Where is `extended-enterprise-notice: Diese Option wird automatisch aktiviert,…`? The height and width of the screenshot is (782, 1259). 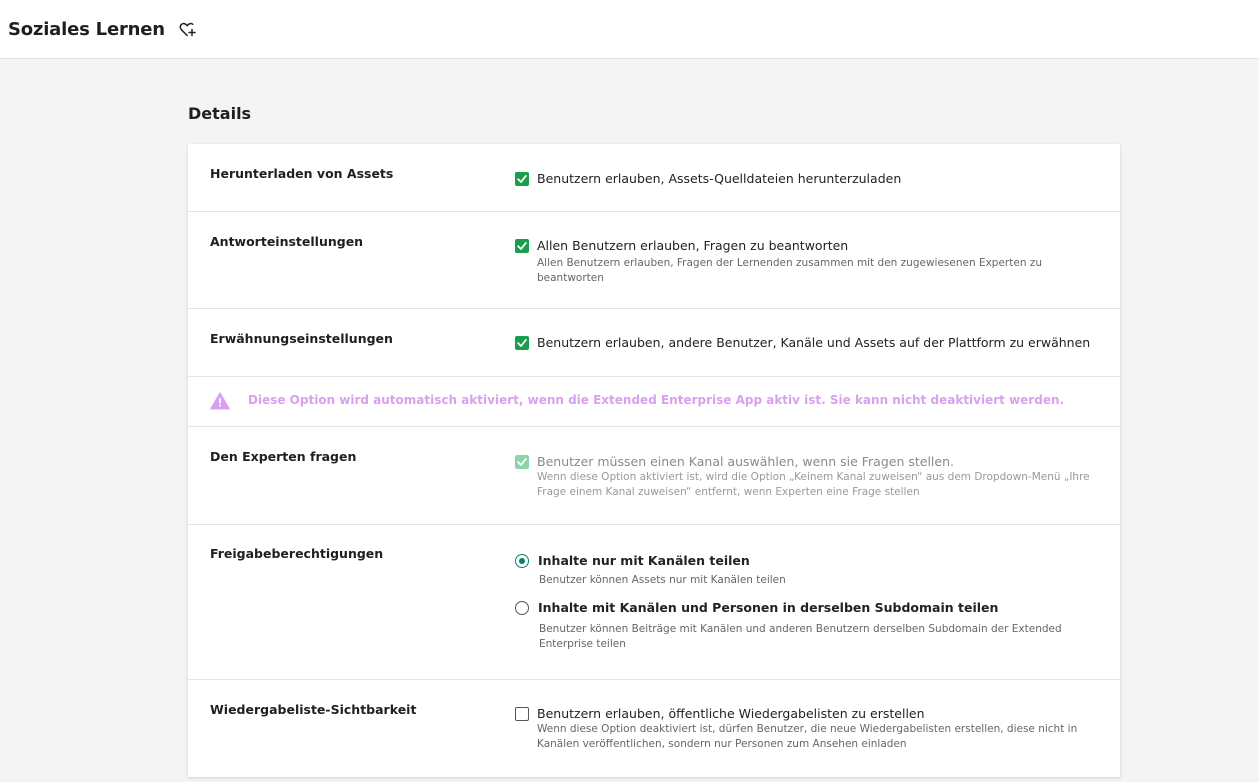 extended-enterprise-notice: Diese Option wird automatisch aktiviert,… is located at coordinates (654, 402).